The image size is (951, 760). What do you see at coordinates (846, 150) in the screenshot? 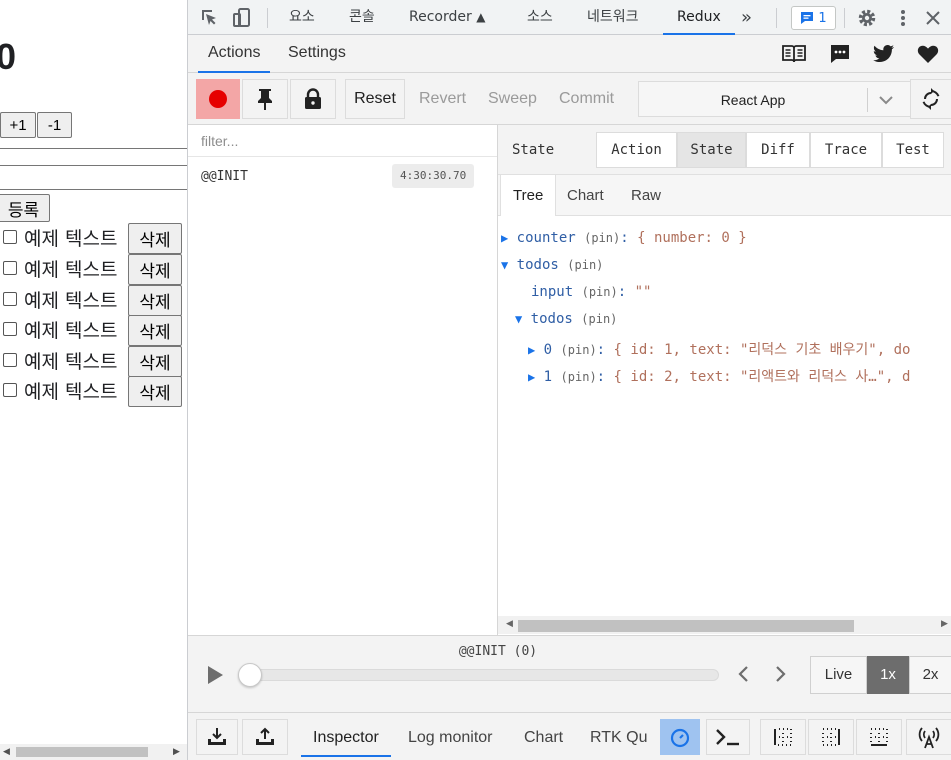
I see `mode-trace-button: Trace` at bounding box center [846, 150].